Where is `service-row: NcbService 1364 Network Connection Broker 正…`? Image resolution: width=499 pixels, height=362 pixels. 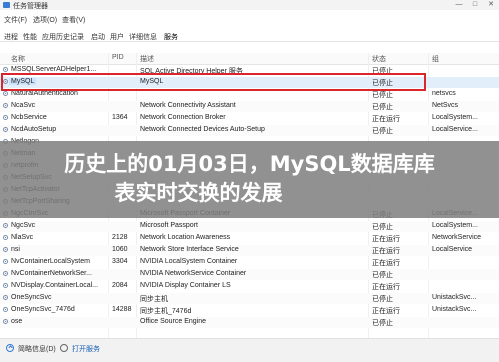
service-row: NcbService 1364 Network Connection Broker 正… is located at coordinates (249, 118).